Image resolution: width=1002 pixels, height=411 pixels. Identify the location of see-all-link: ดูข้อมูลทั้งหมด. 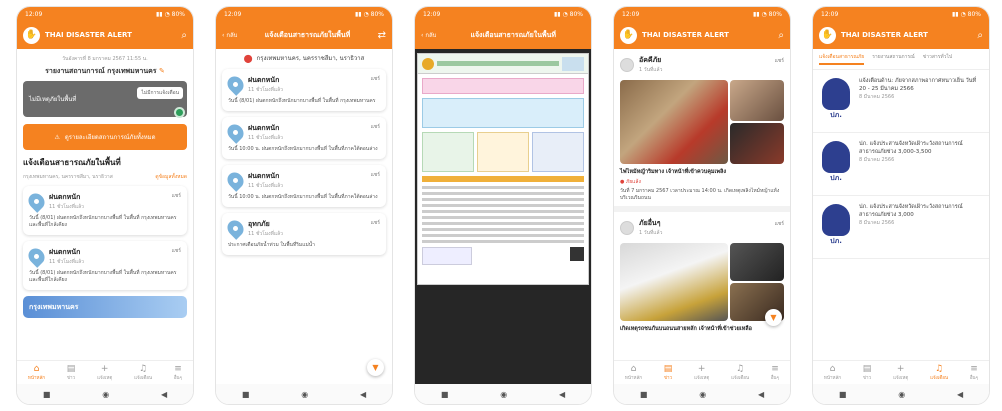
(171, 177).